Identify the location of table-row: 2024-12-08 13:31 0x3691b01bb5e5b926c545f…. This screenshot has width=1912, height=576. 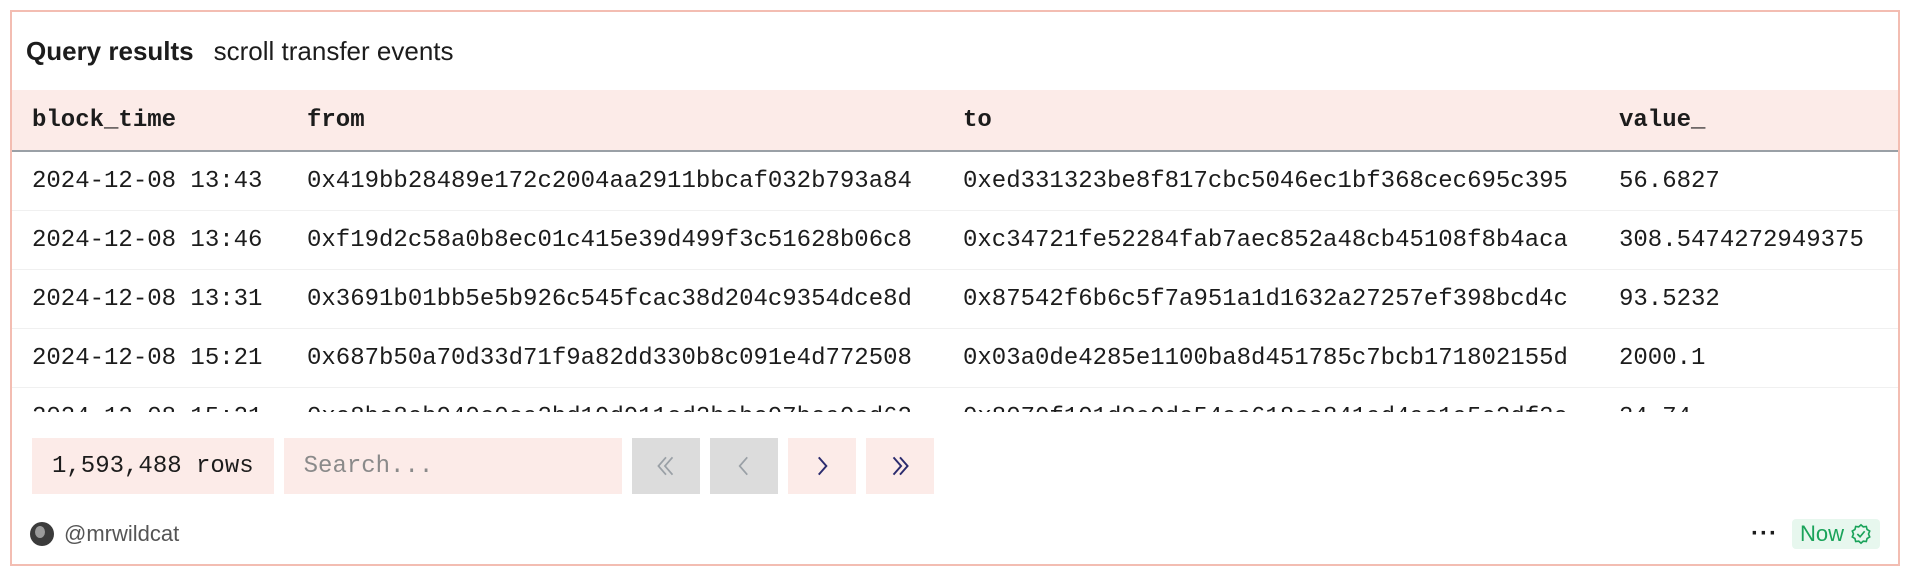
(955, 299).